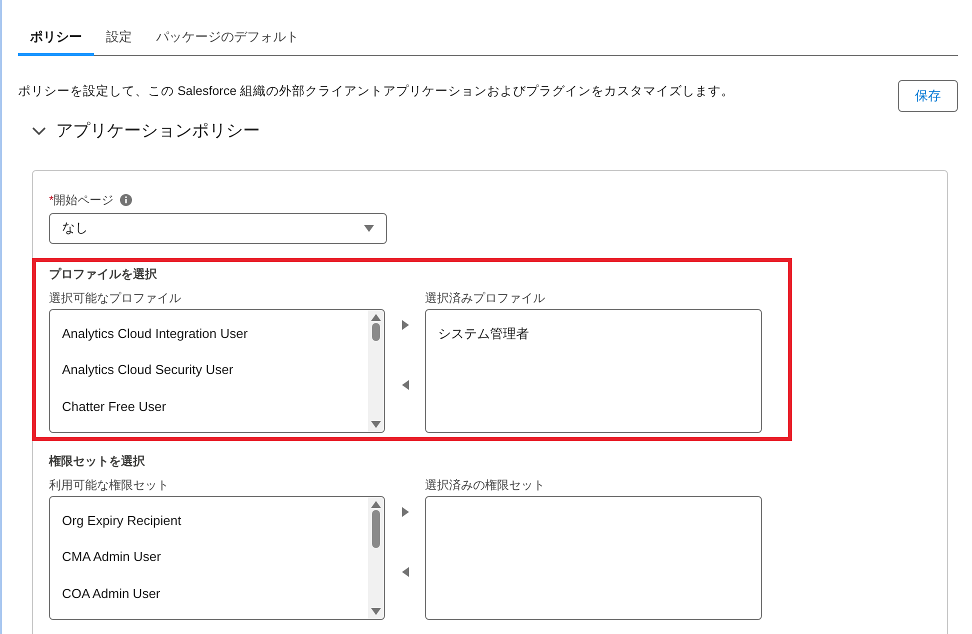 This screenshot has width=972, height=634. I want to click on tab: 設定, so click(119, 38).